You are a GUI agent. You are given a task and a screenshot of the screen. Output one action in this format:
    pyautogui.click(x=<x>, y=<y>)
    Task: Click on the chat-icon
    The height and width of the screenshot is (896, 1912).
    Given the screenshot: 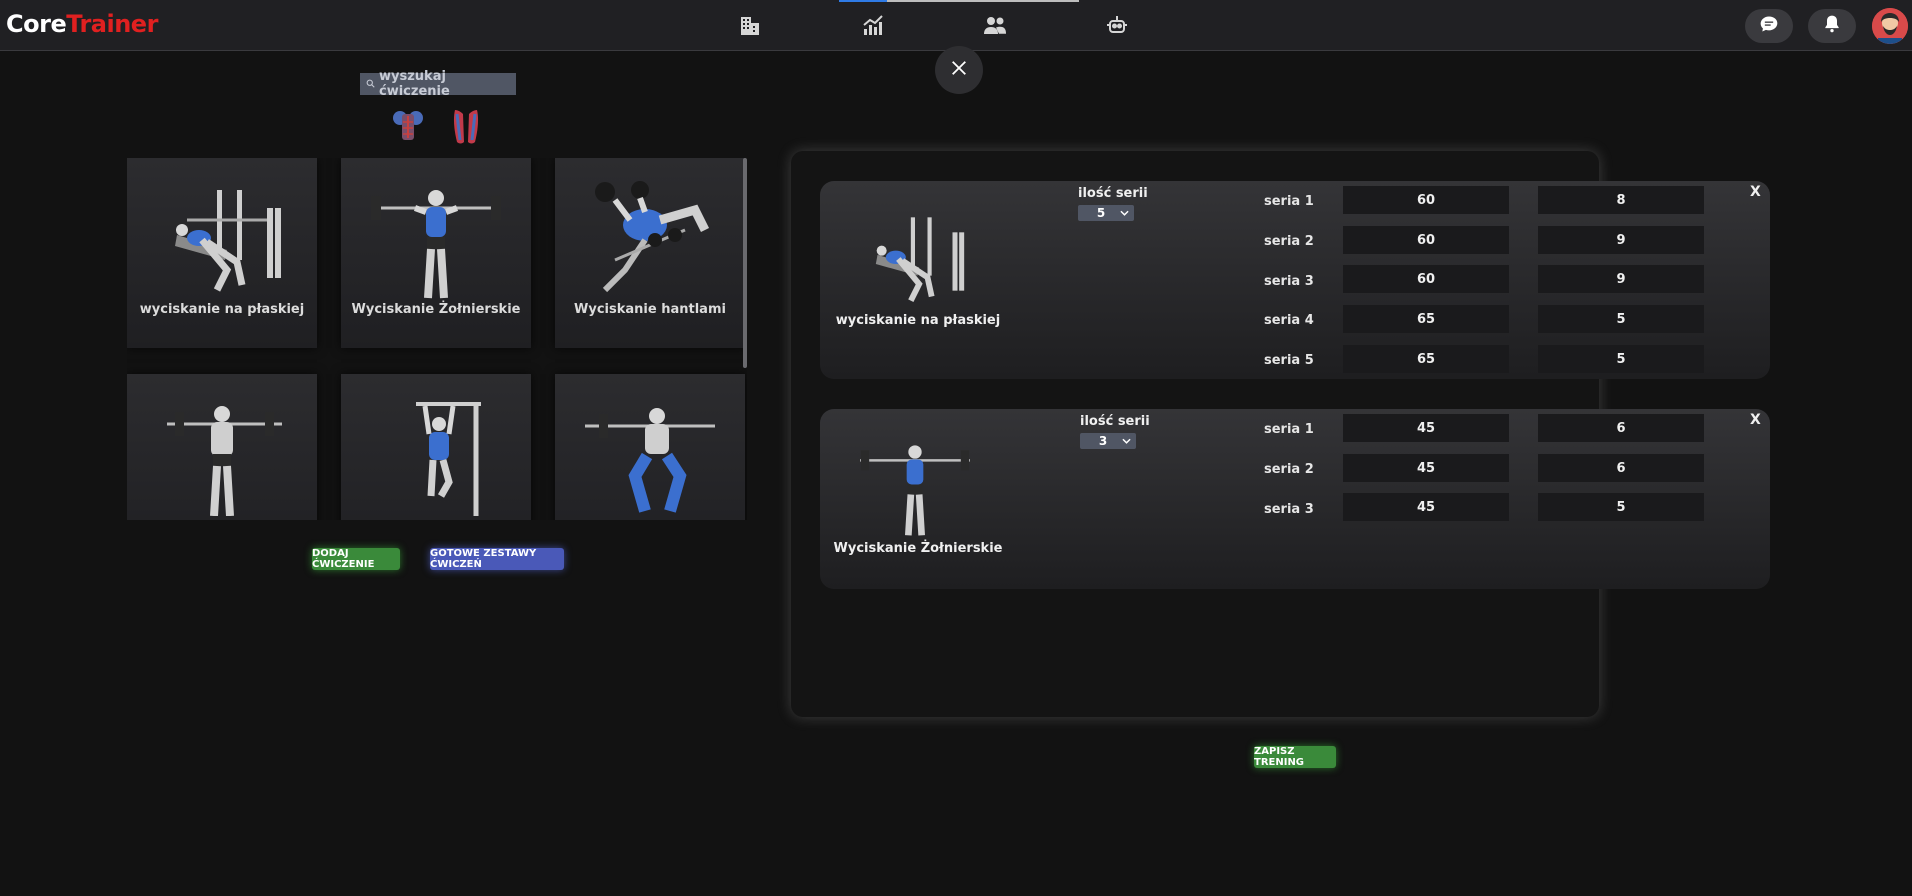 What is the action you would take?
    pyautogui.click(x=1769, y=26)
    